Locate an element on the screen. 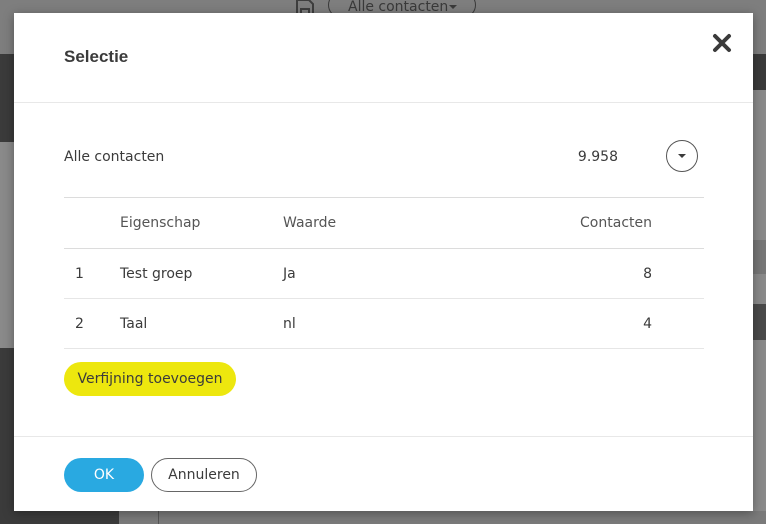 The image size is (766, 524). add-refinement-button: Verfijning toevoegen is located at coordinates (150, 379).